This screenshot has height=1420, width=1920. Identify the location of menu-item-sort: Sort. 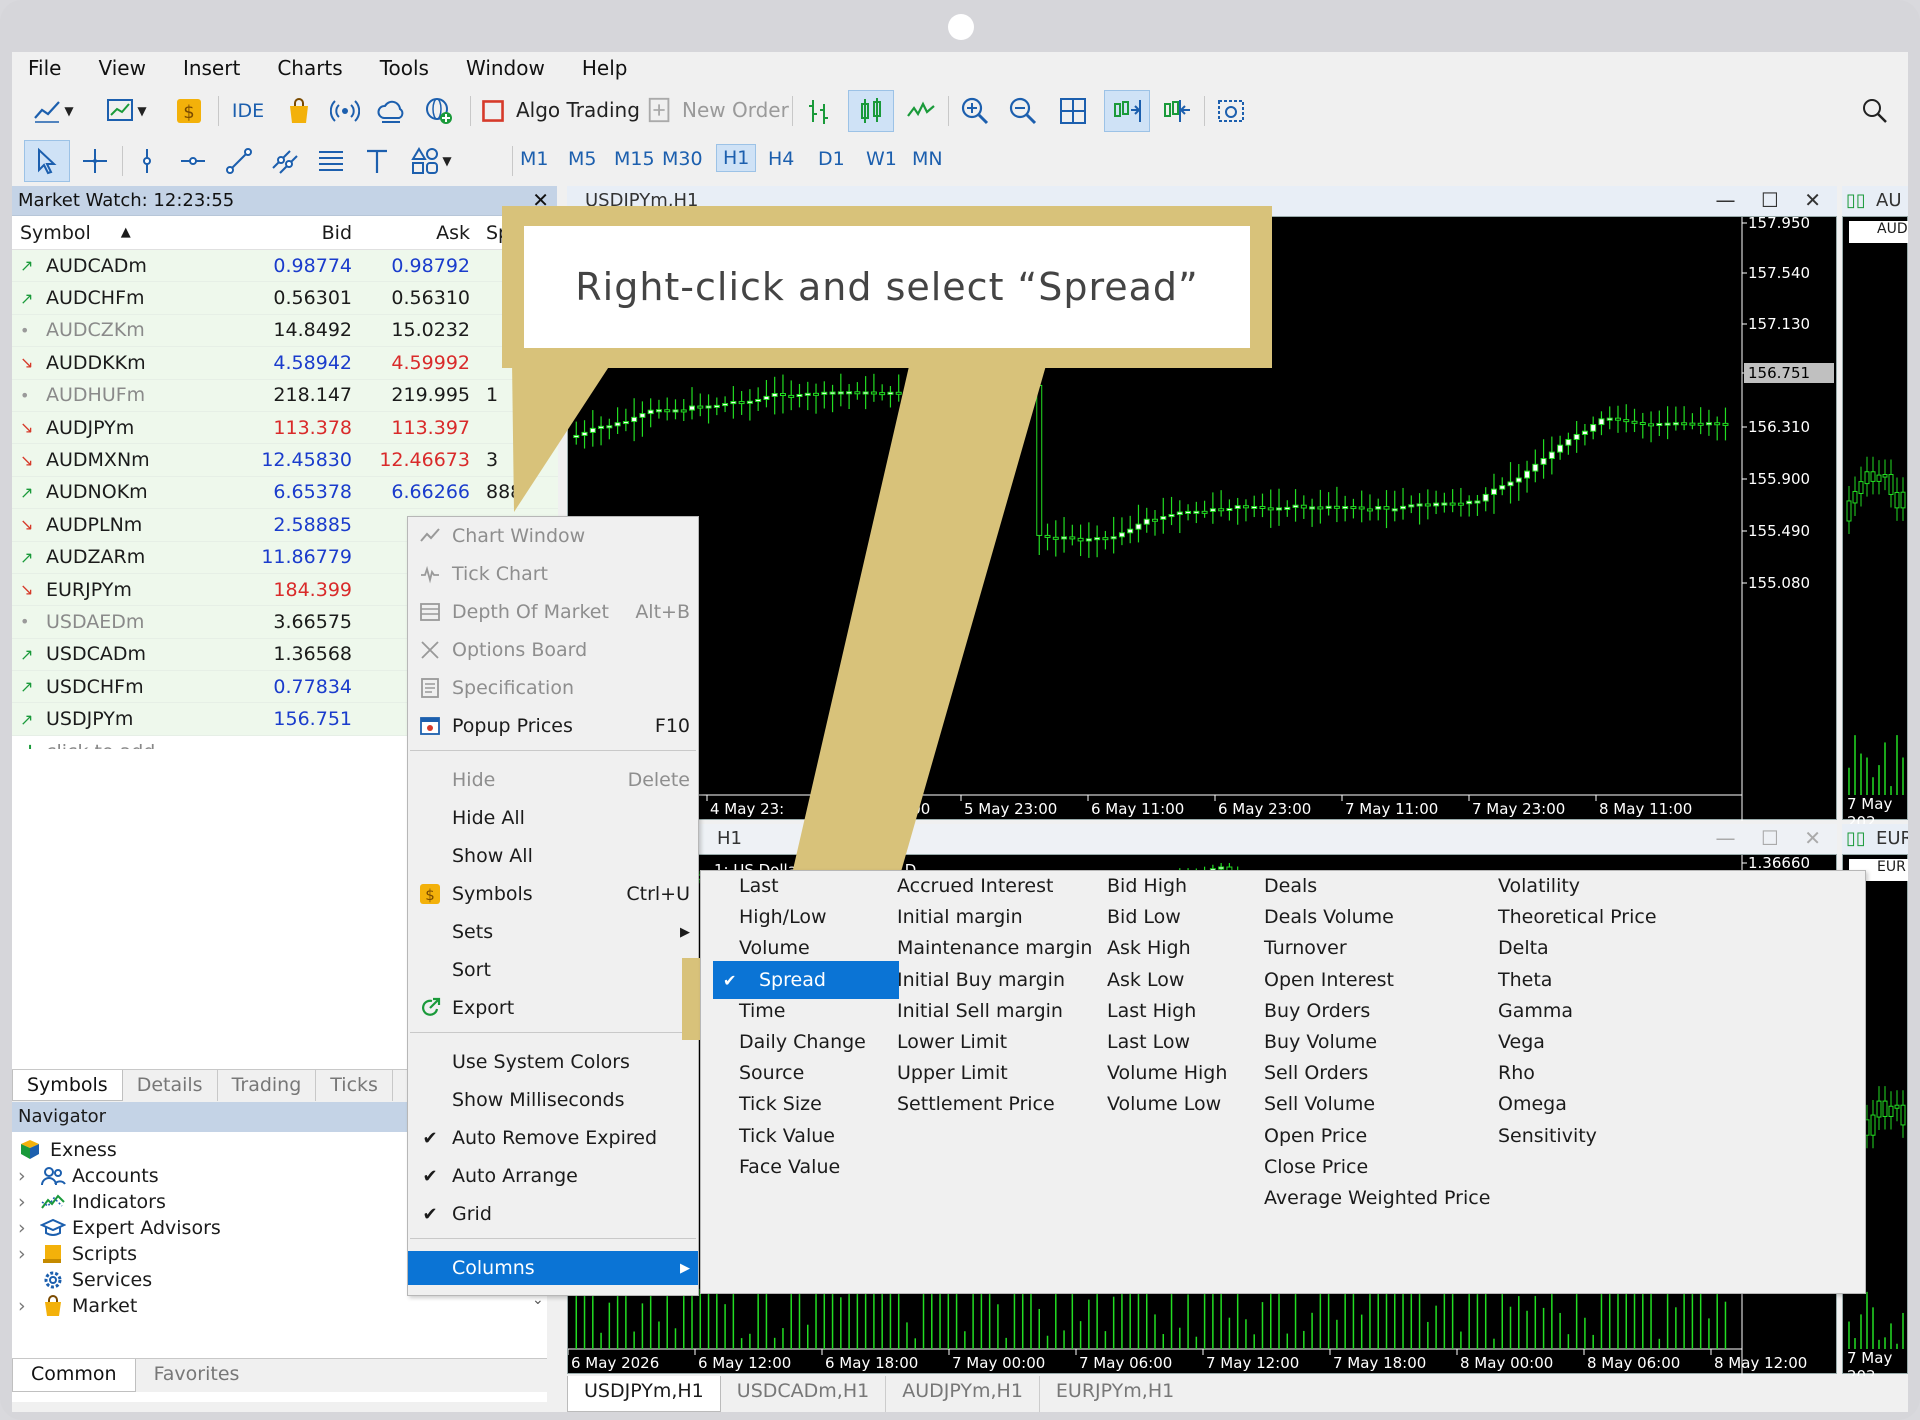
(553, 970).